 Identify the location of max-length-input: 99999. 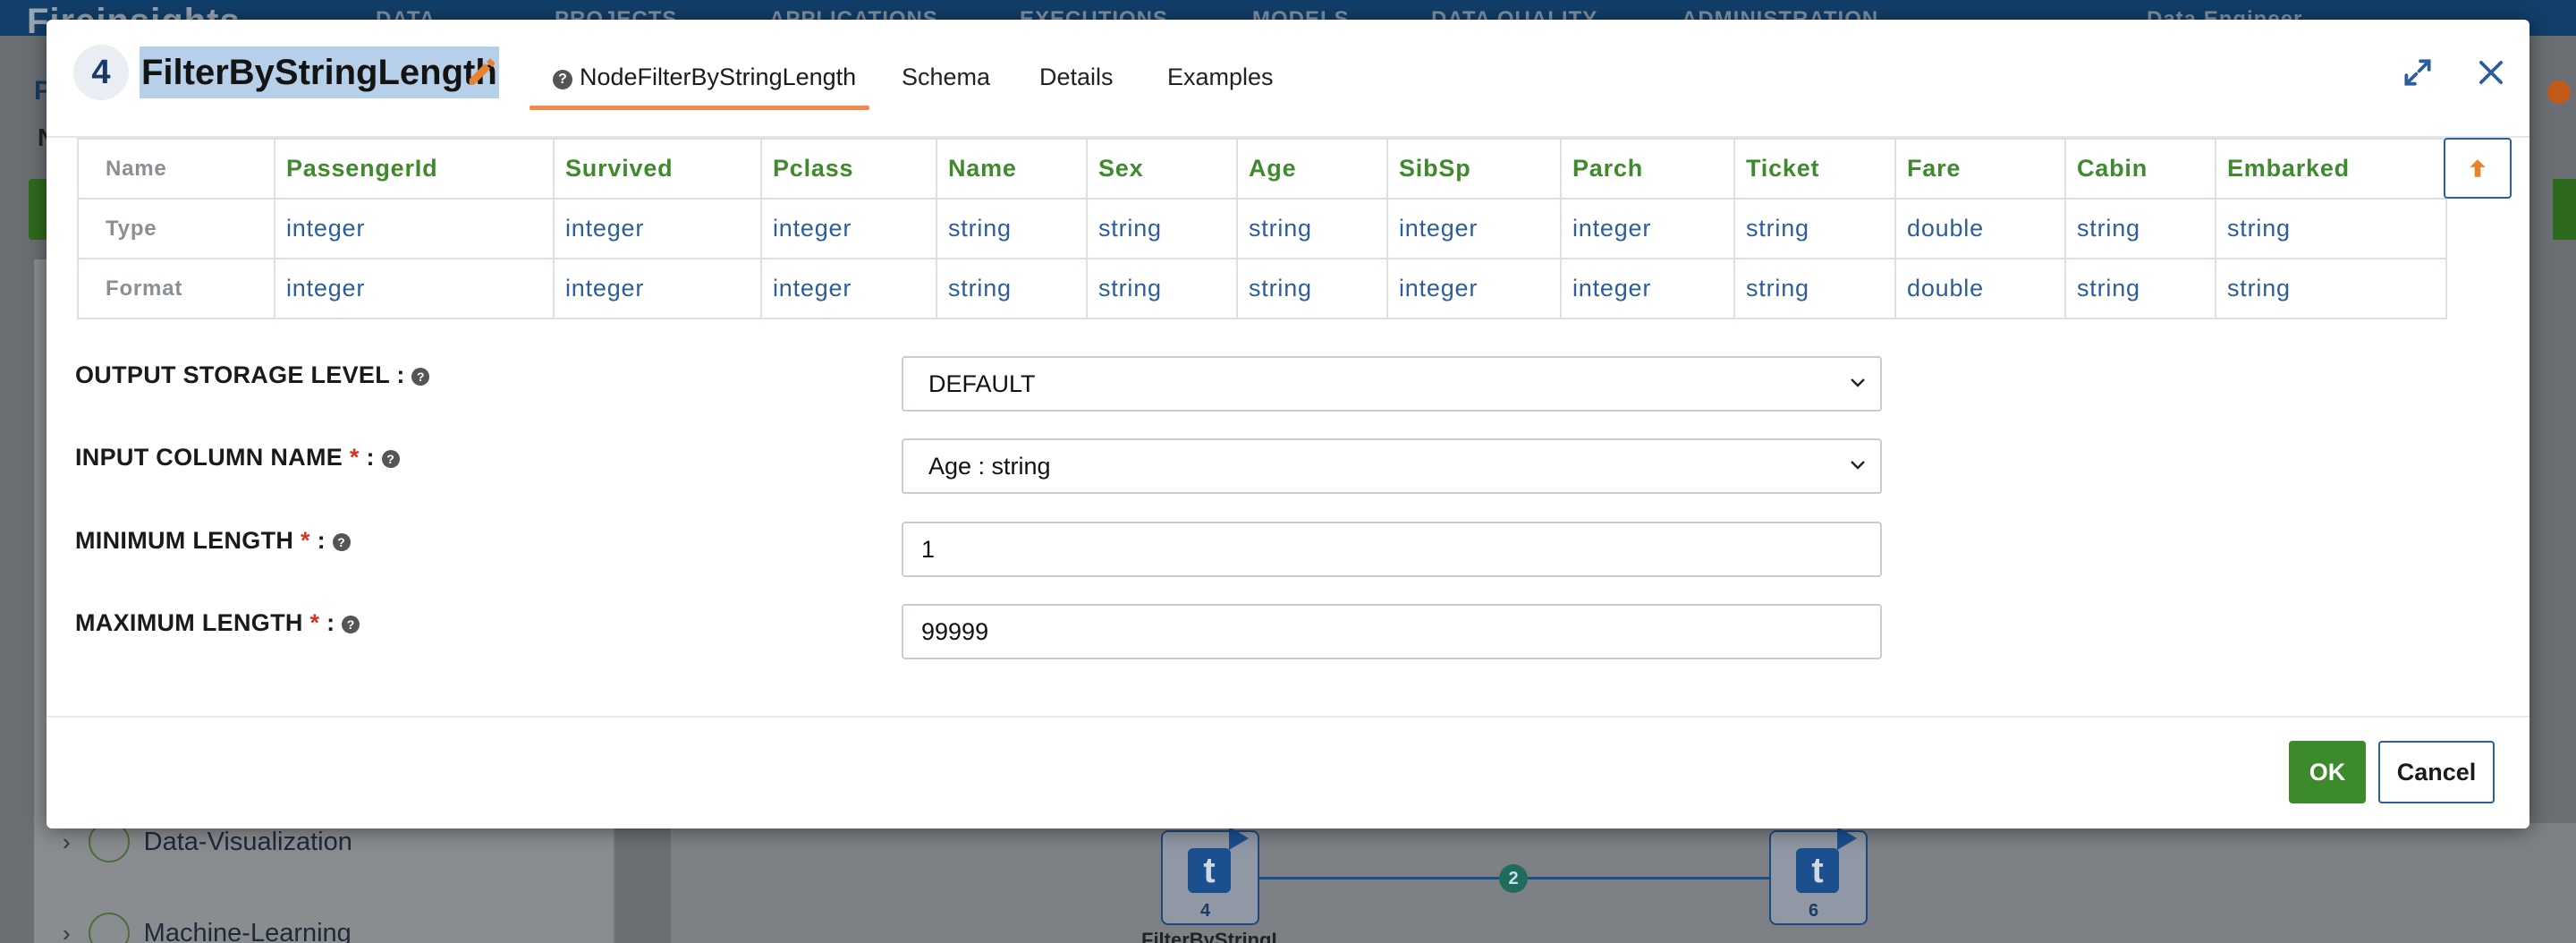
(1392, 631).